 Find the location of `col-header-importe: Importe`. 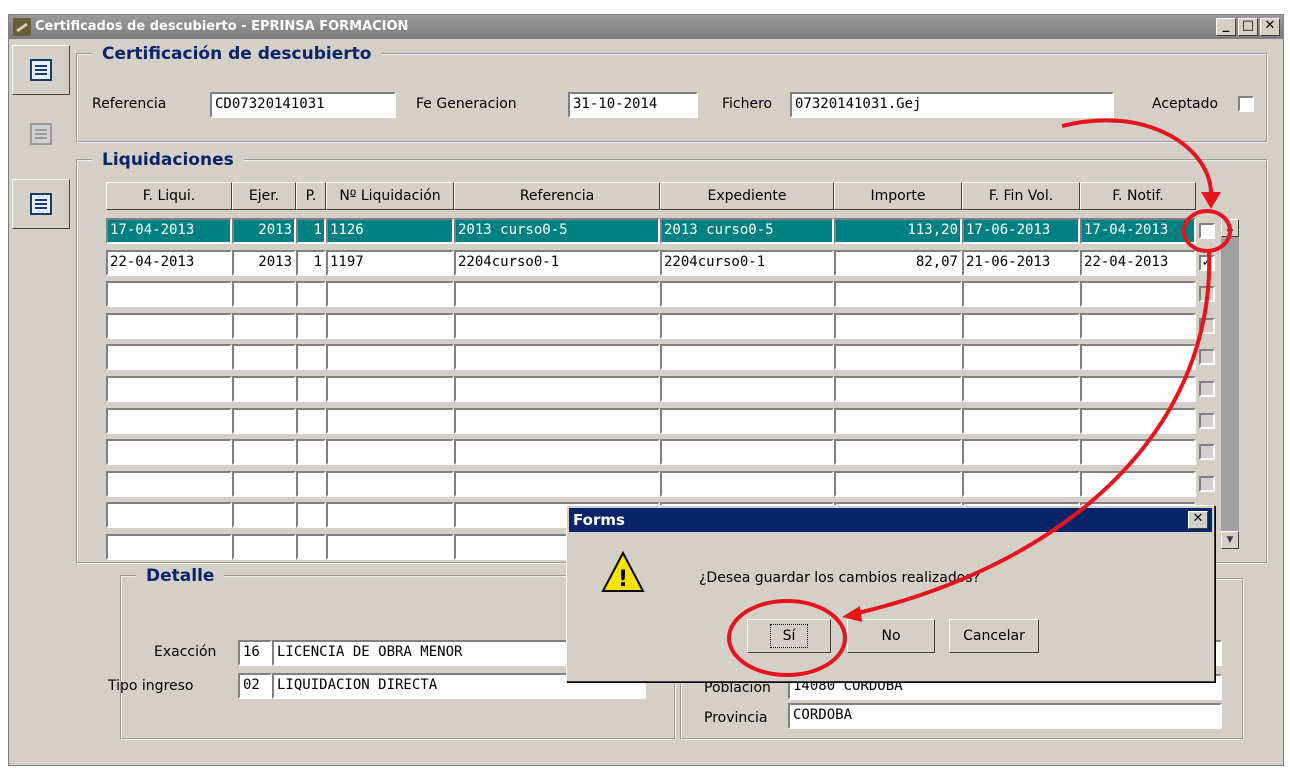

col-header-importe: Importe is located at coordinates (898, 196).